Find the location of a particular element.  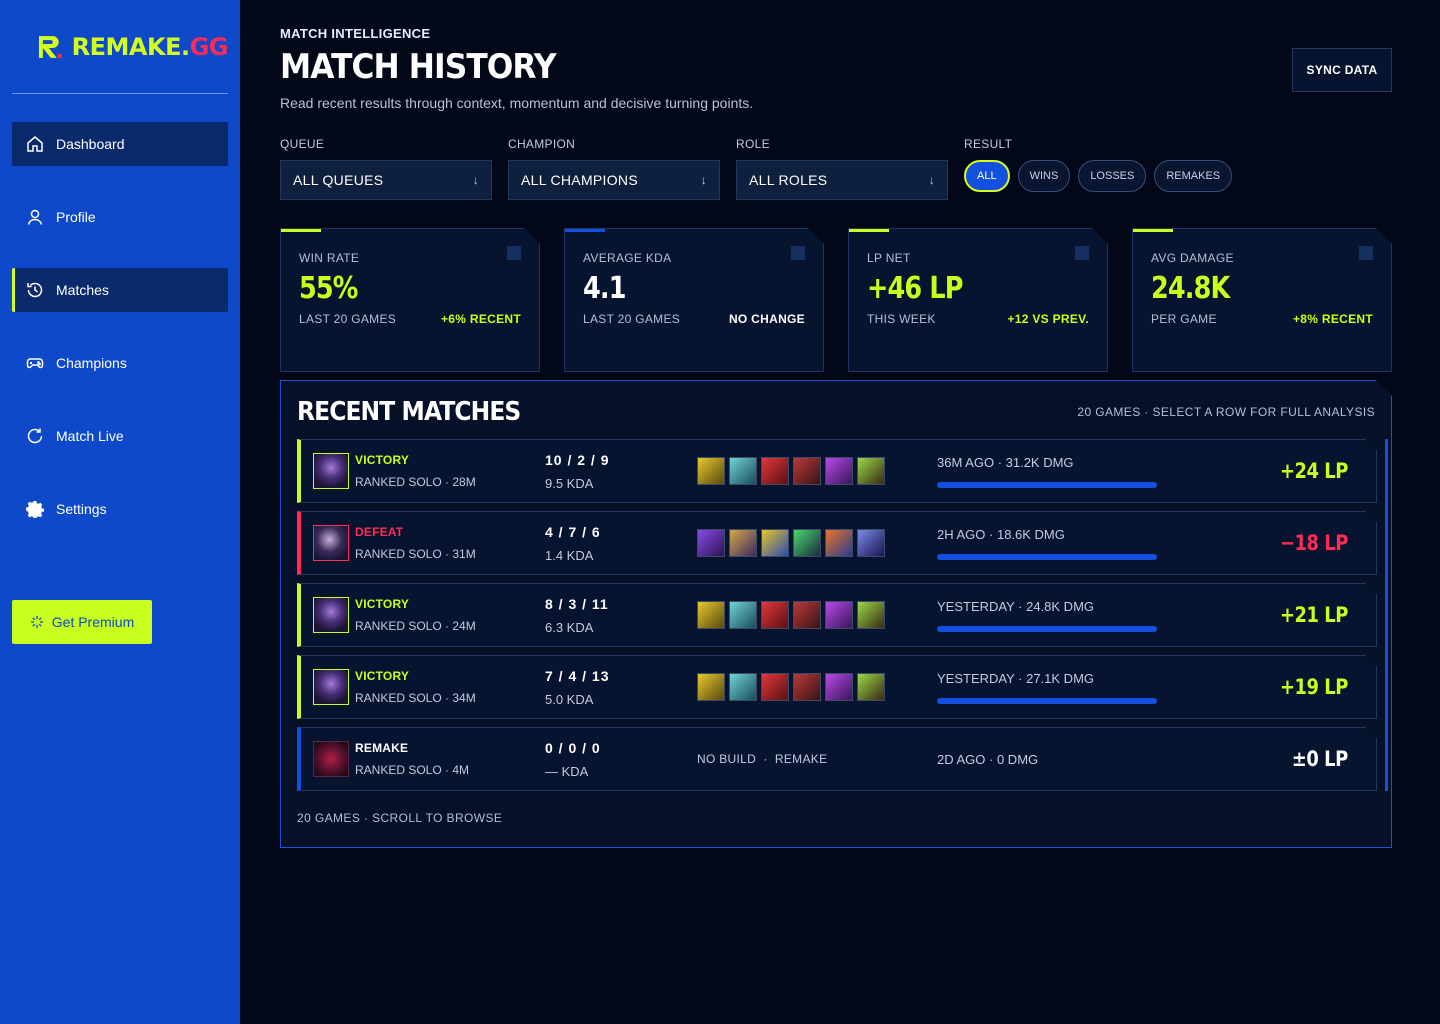

match-kda: 8 / 3 / 11 is located at coordinates (577, 603).